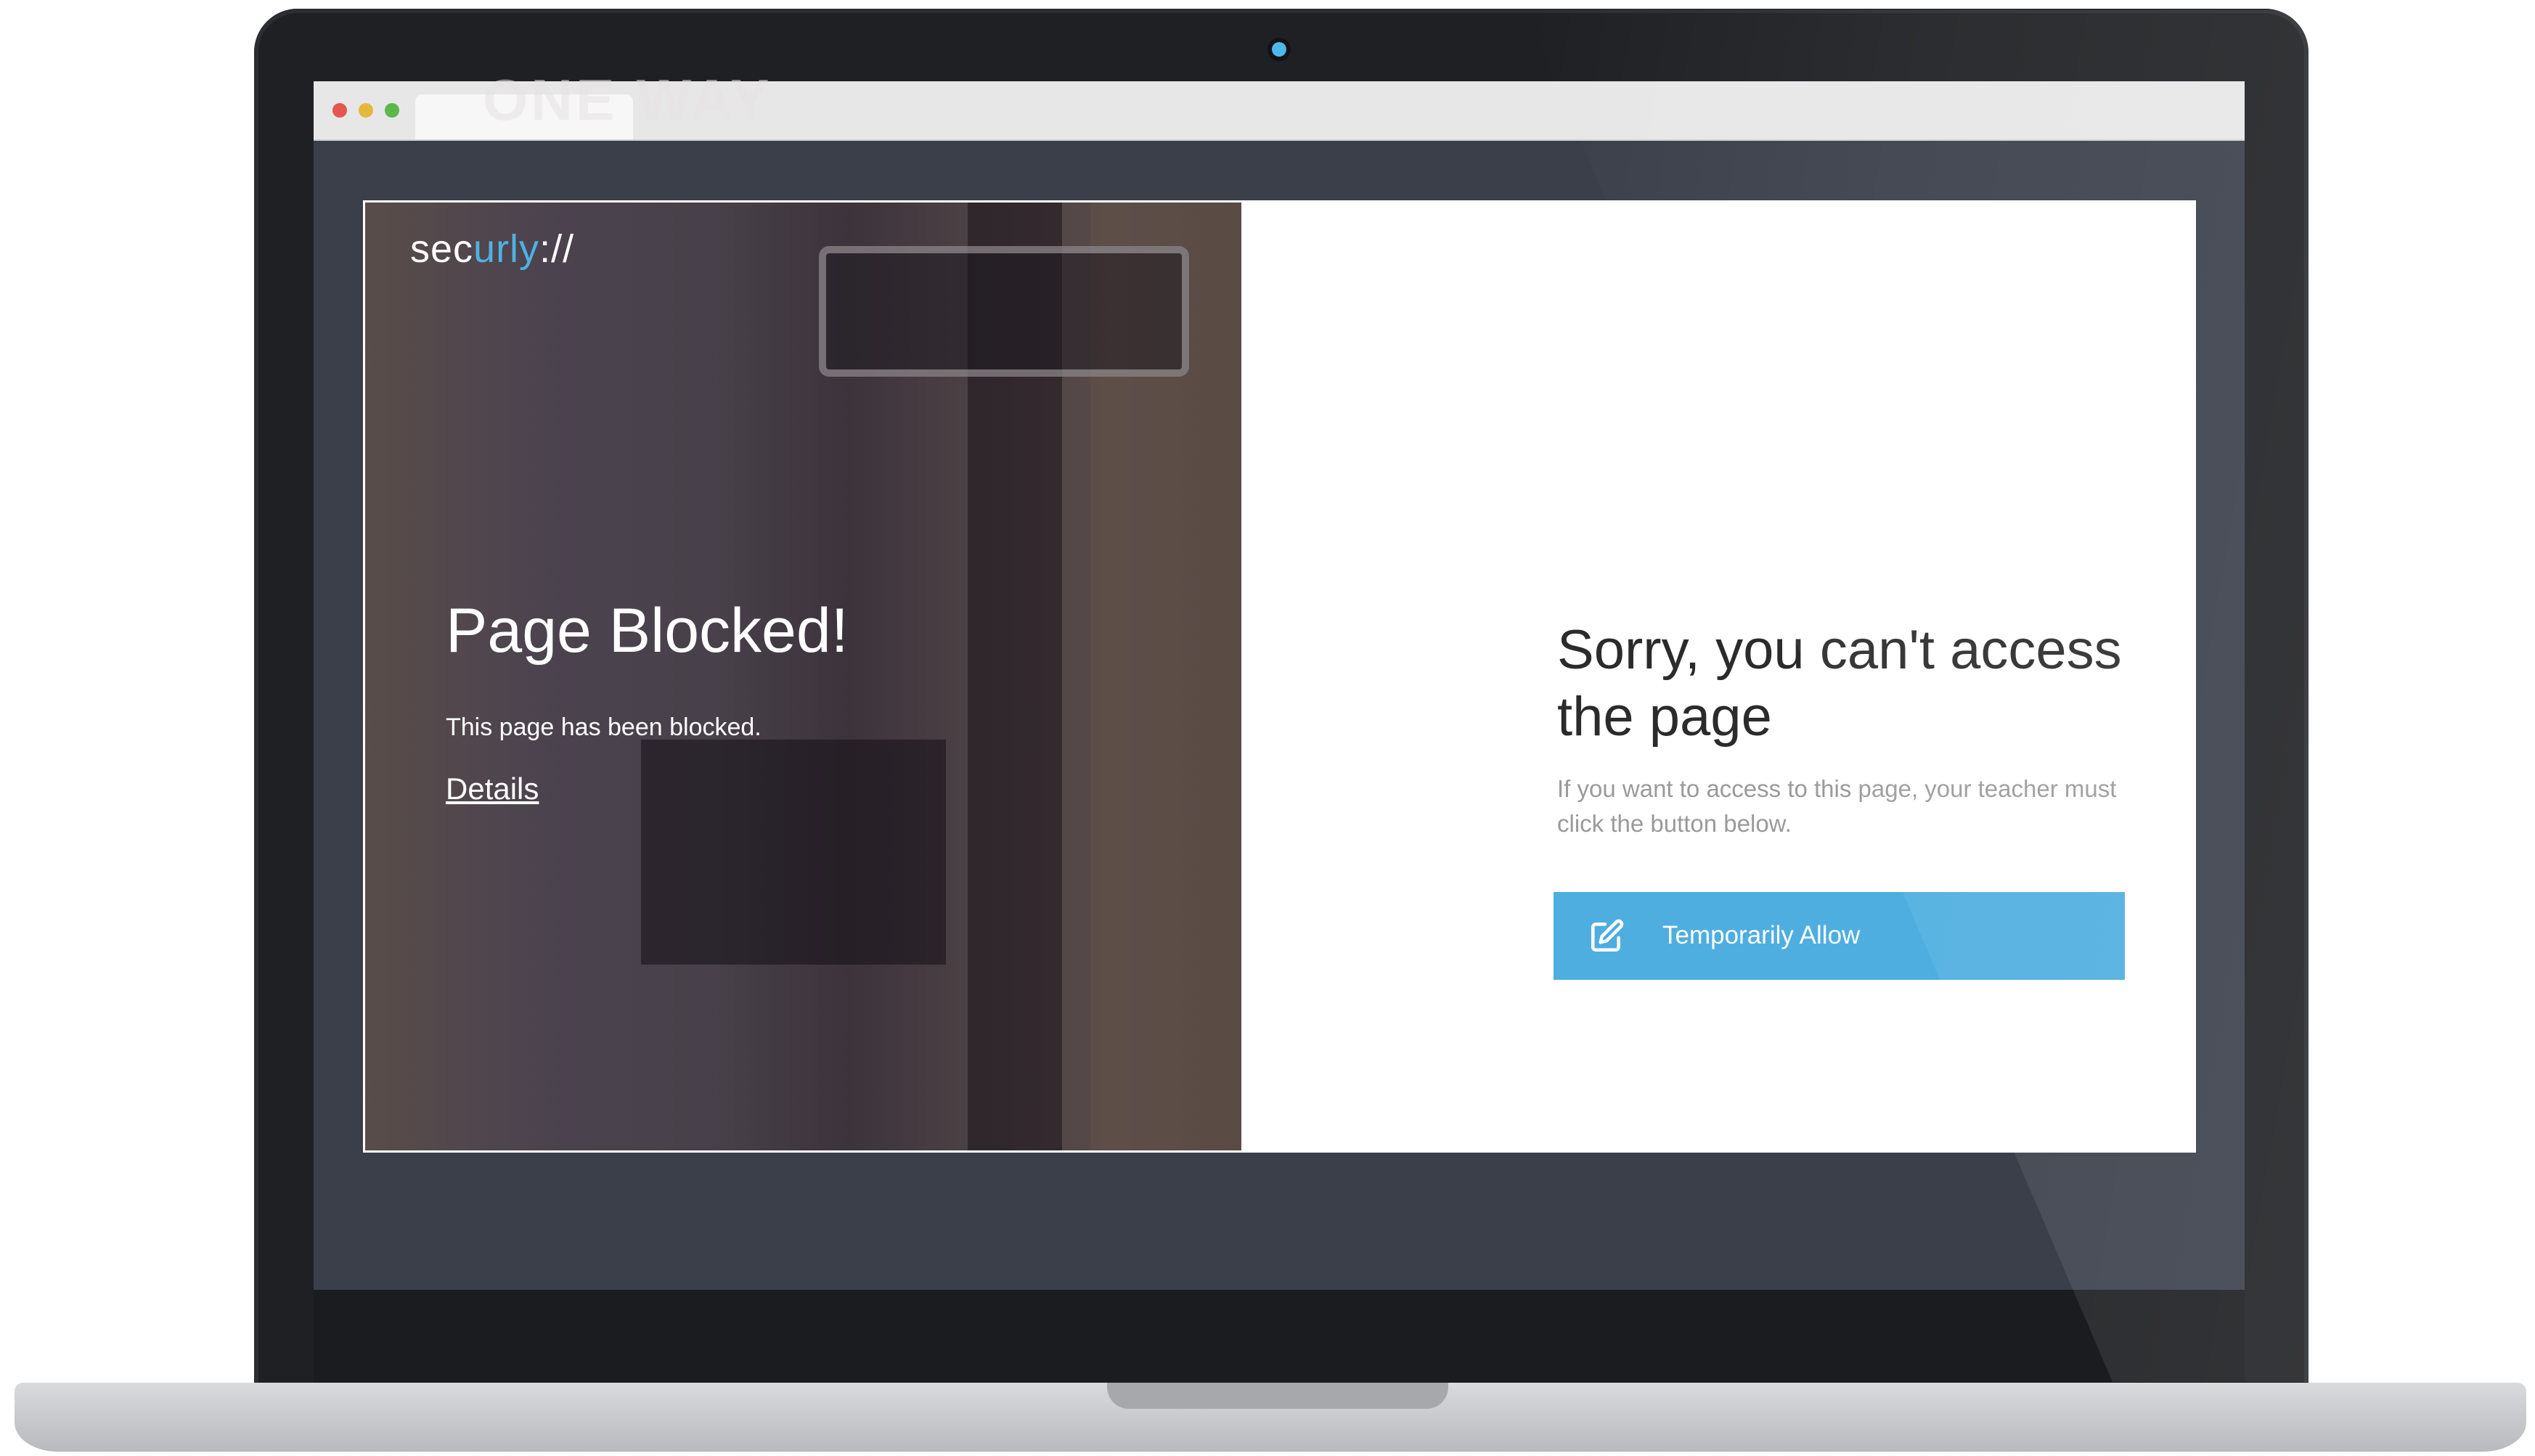 The image size is (2535, 1456). Describe the element at coordinates (793, 852) in the screenshot. I see `background-photo-signal` at that location.